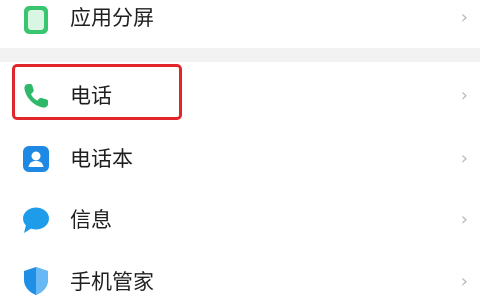  I want to click on settings-item-label: 手机管家, so click(112, 282).